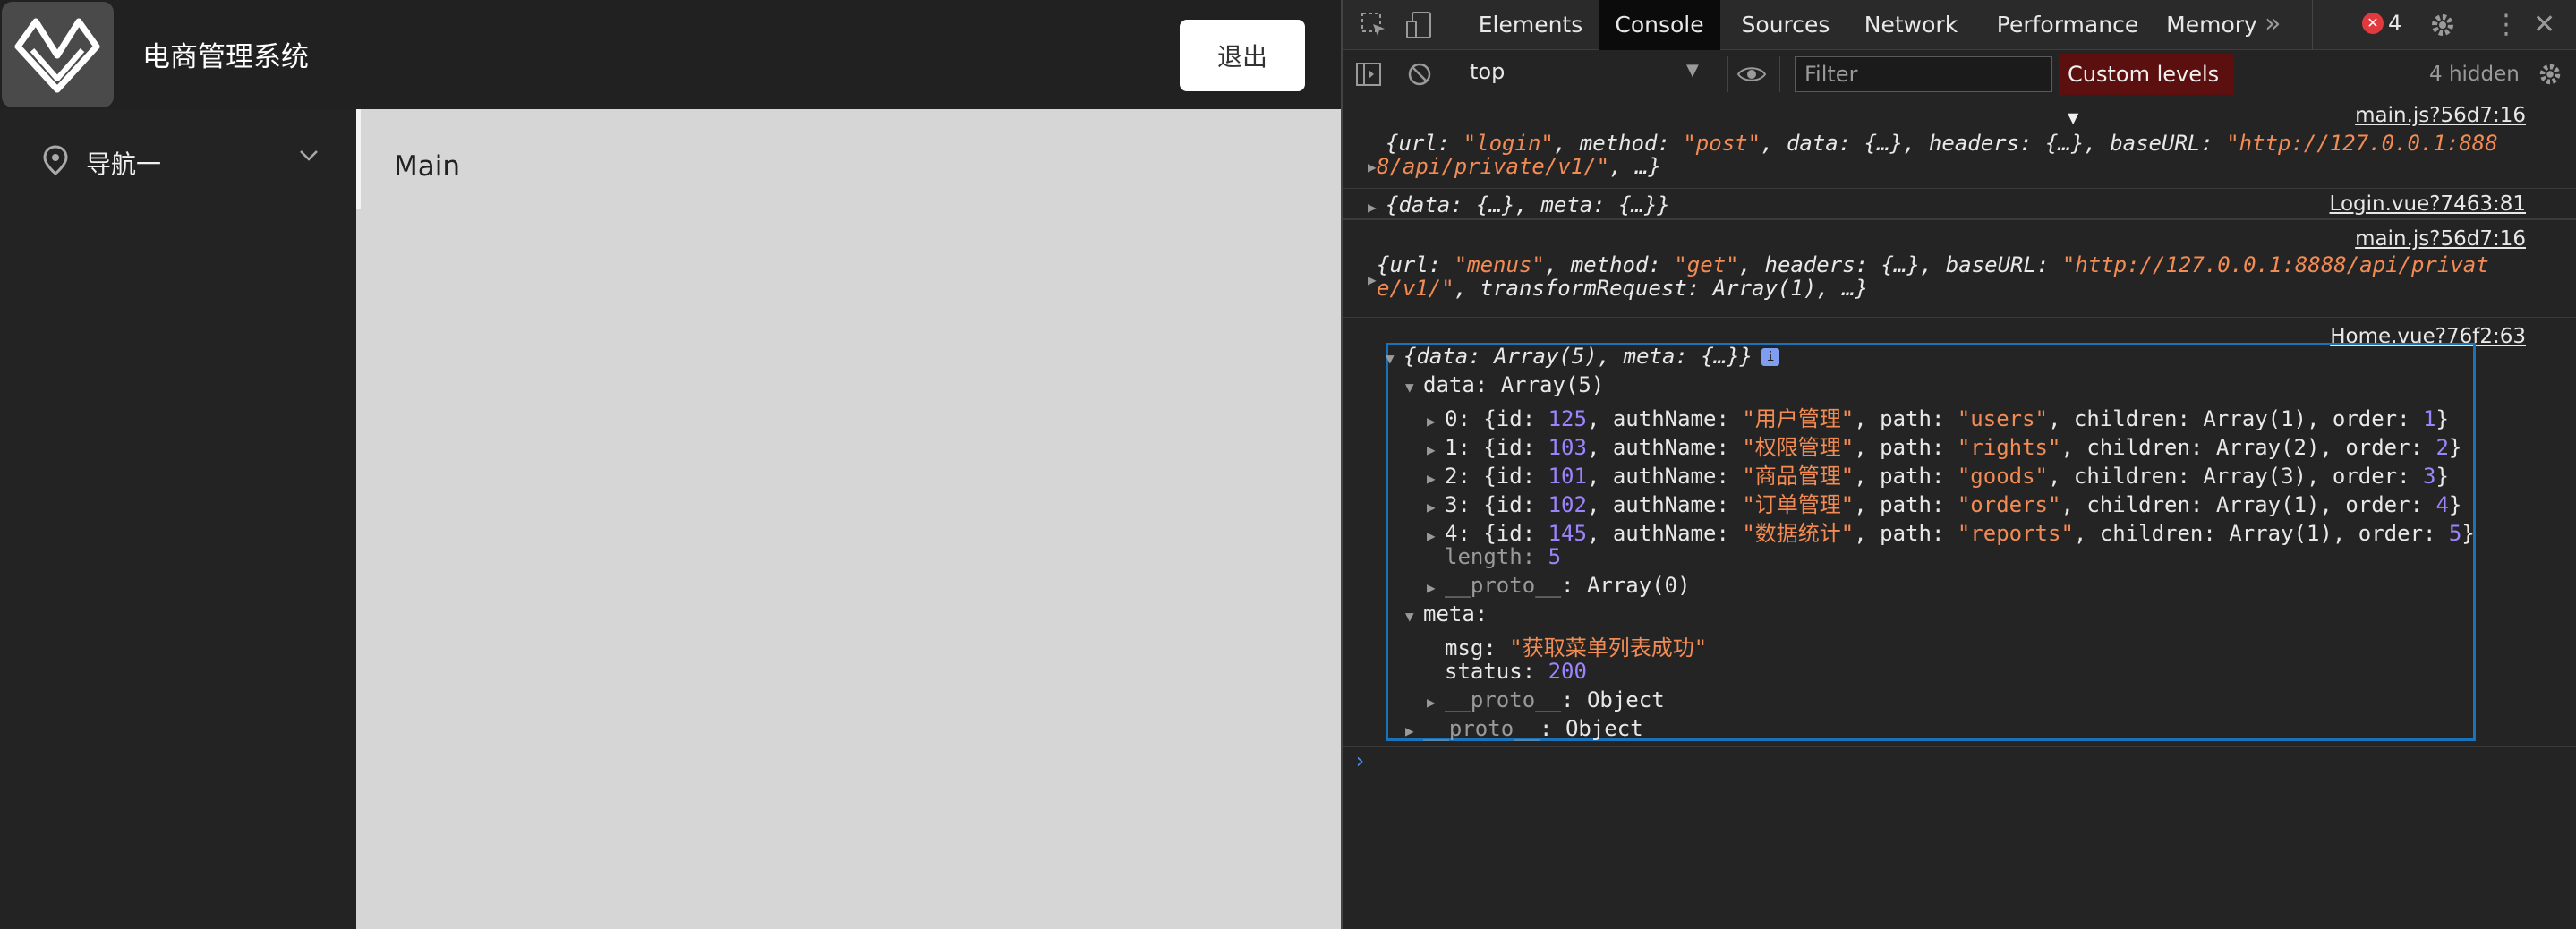  Describe the element at coordinates (1504, 384) in the screenshot. I see `data-node: ▼ data: Array(5)` at that location.